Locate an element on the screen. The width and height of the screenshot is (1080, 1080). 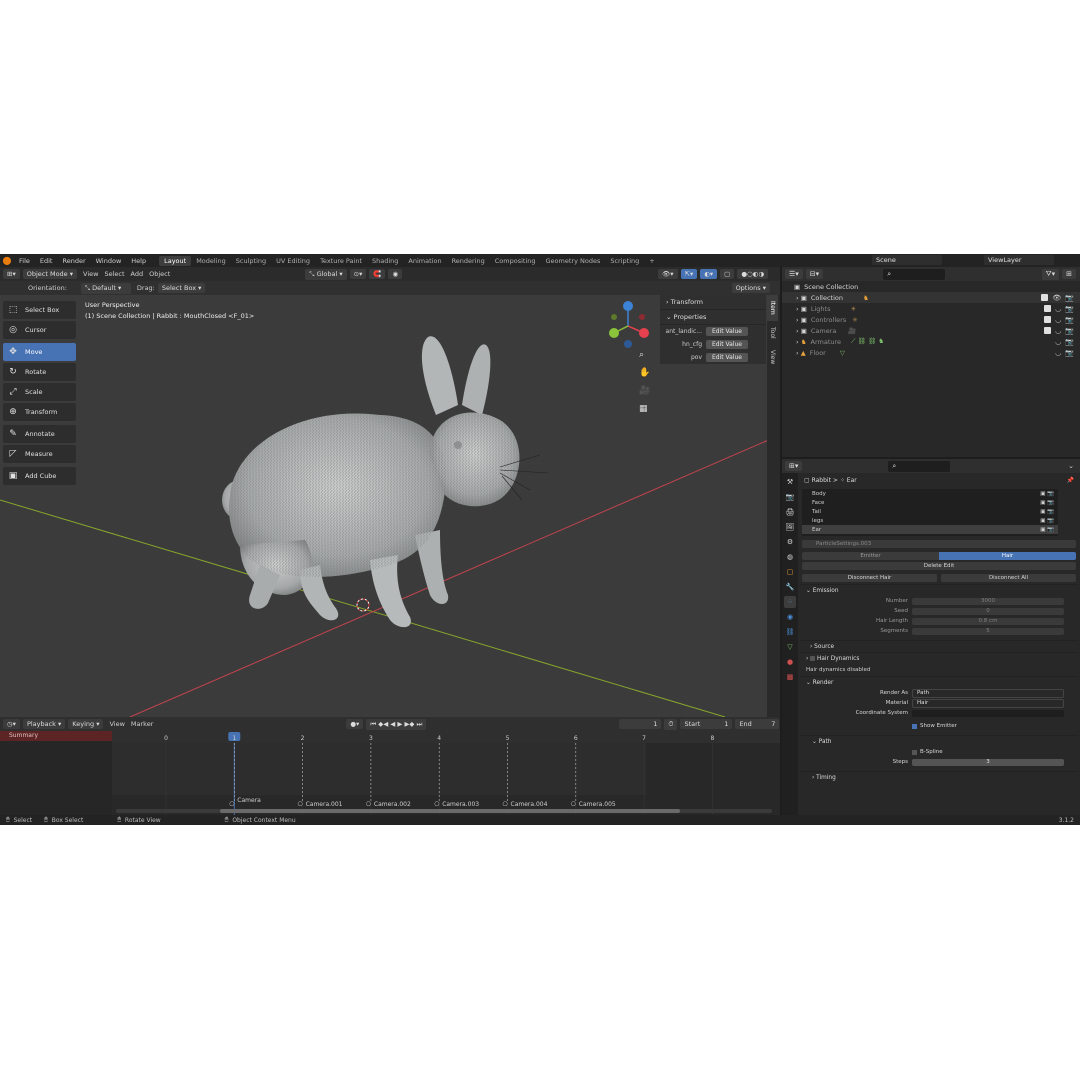
pan-hand-icon: ✋ is located at coordinates (644, 372).